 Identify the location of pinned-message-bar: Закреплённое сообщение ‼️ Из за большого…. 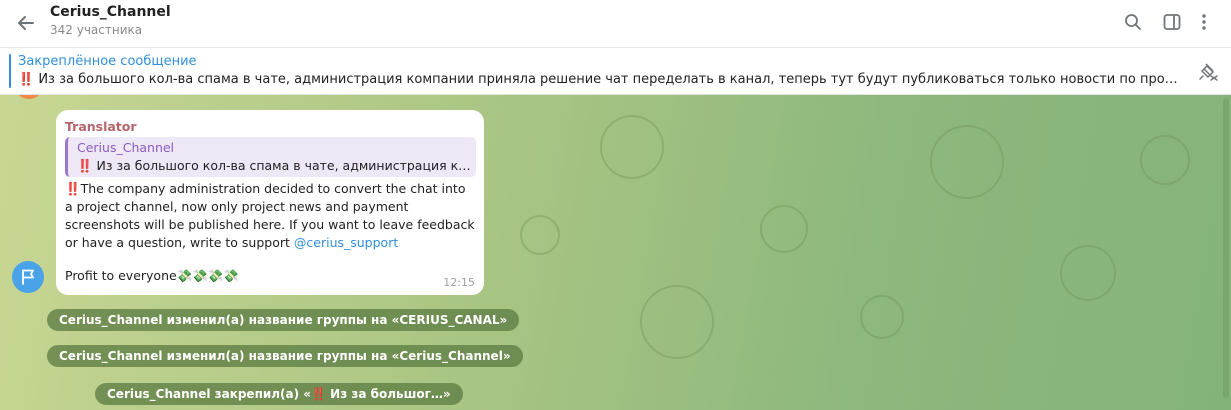
(615, 71).